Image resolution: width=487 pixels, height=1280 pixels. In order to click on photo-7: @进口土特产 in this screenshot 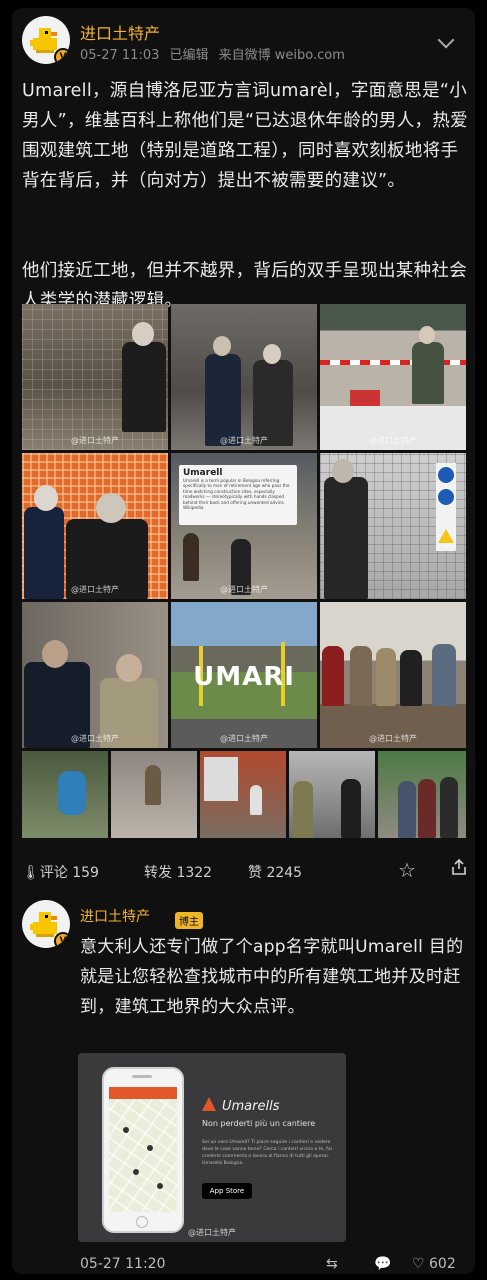, I will do `click(95, 675)`.